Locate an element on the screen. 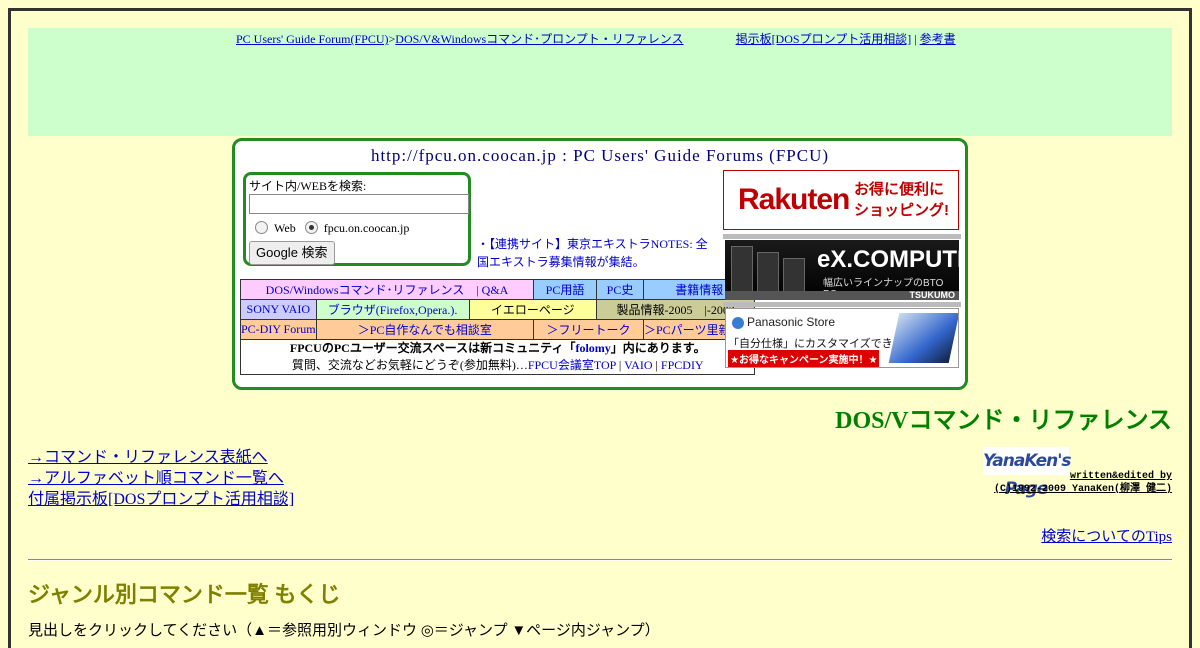 This screenshot has width=1200, height=648. panasonic-text: 「自分仕様」にカスタマイズできる！ is located at coordinates (821, 344).